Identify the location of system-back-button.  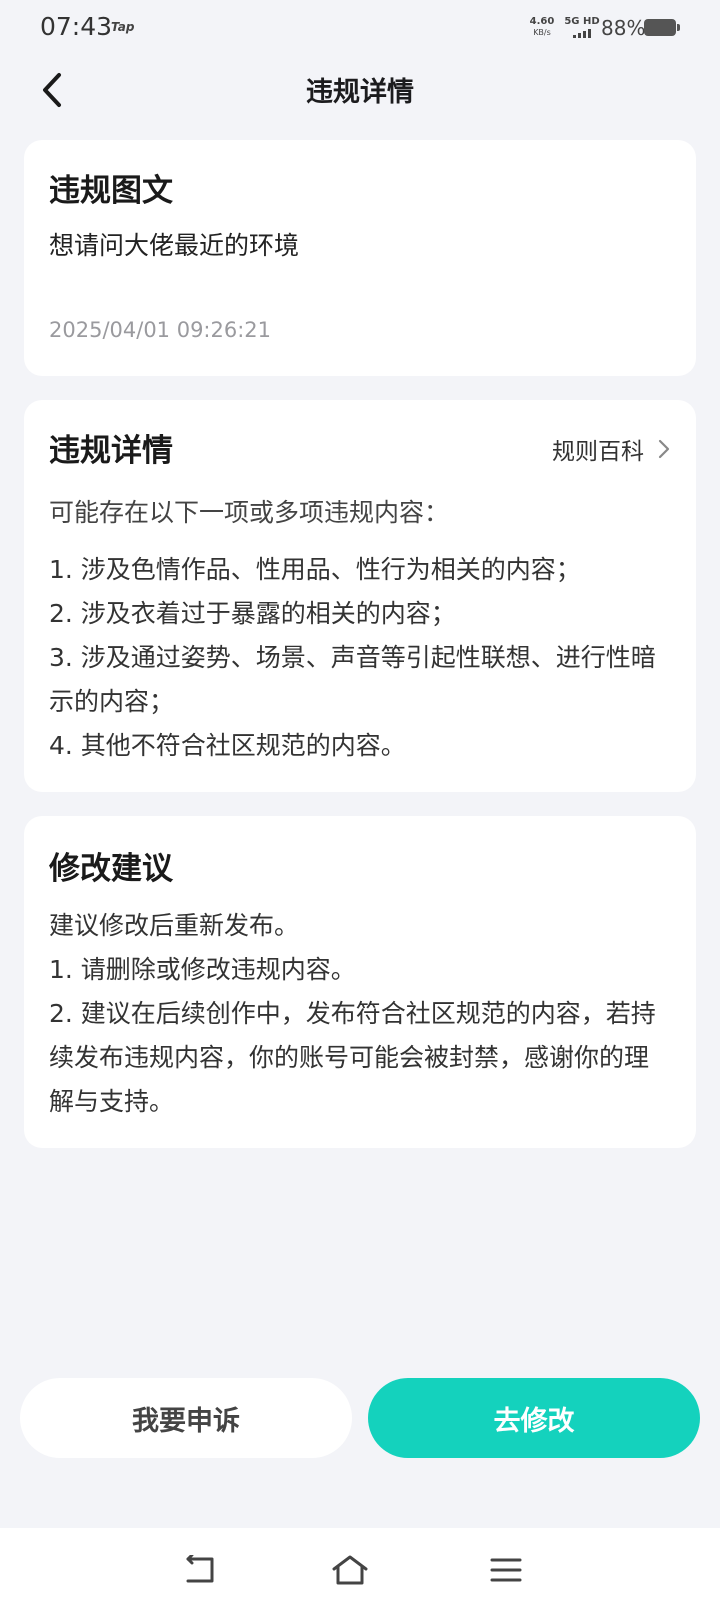
(200, 1570).